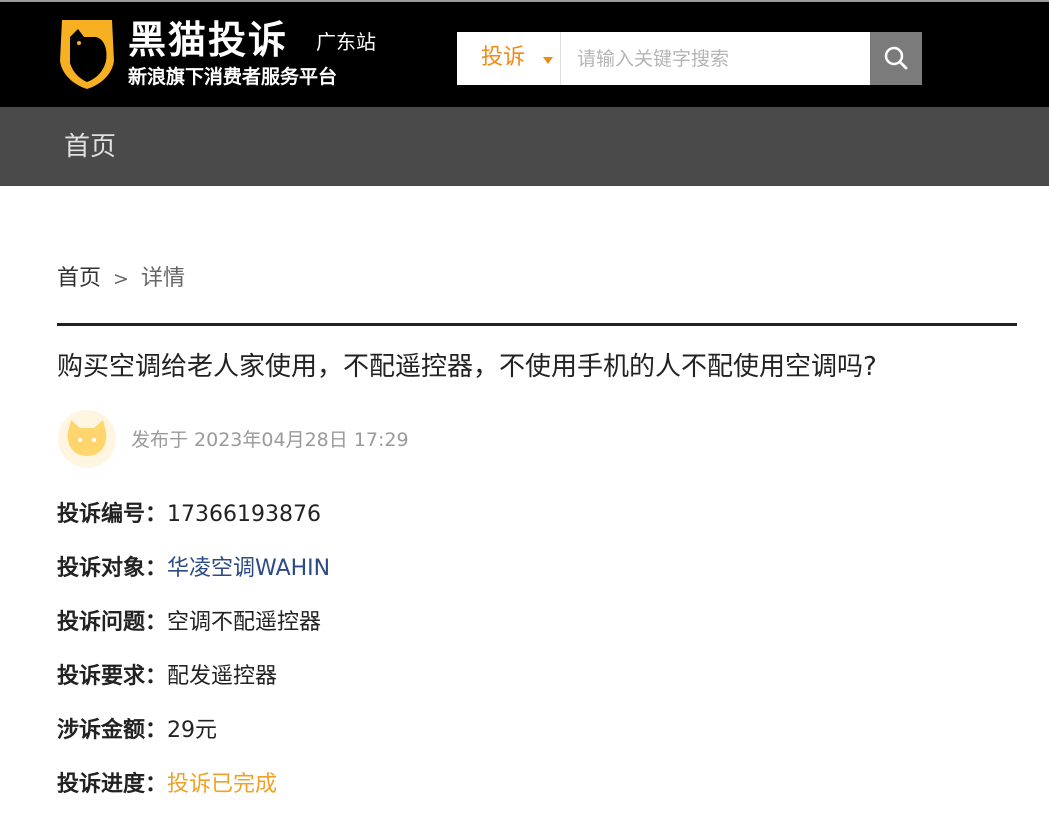 This screenshot has height=834, width=1049. Describe the element at coordinates (112, 676) in the screenshot. I see `field-label: 投诉要求：` at that location.